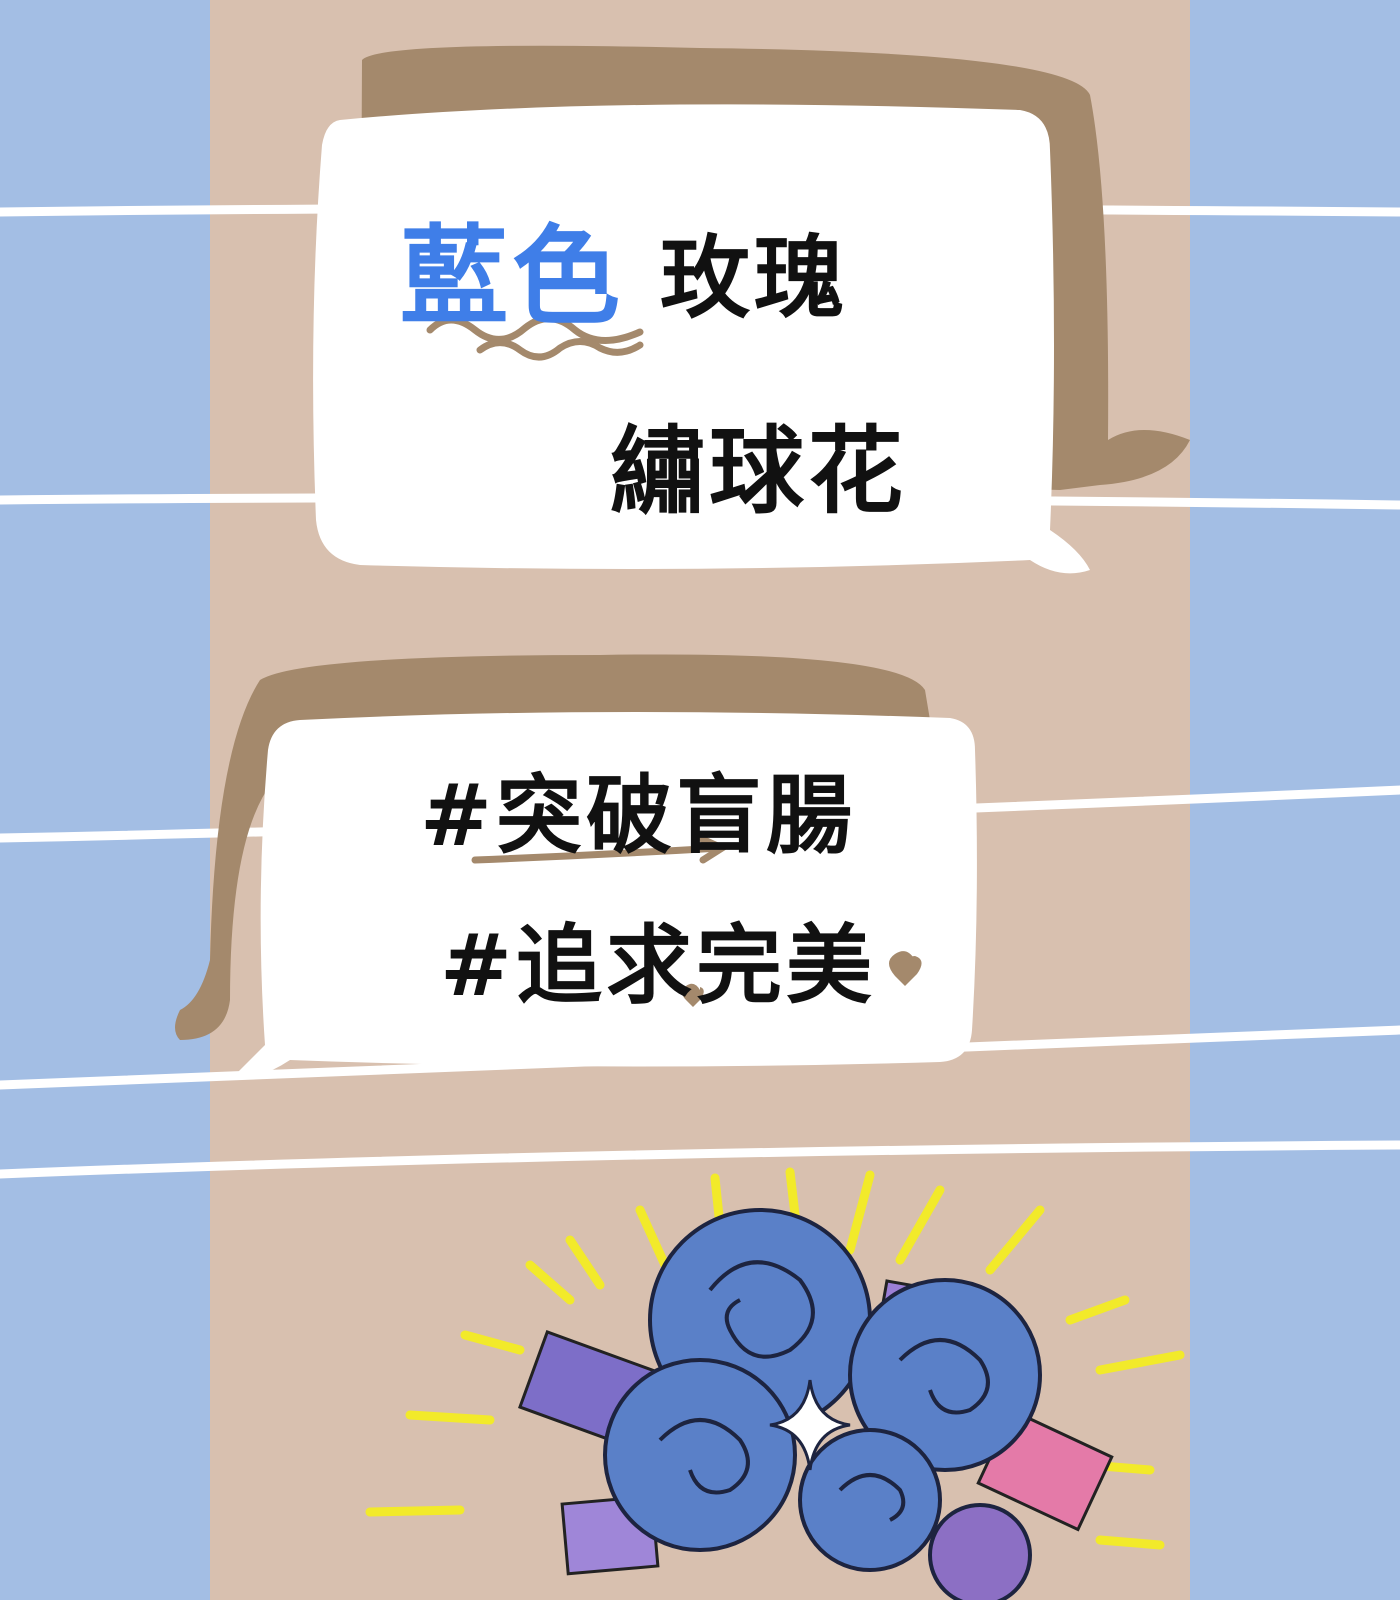 This screenshot has height=1600, width=1400. Describe the element at coordinates (512, 277) in the screenshot. I see `bubble1-title-blue: 藍色` at that location.